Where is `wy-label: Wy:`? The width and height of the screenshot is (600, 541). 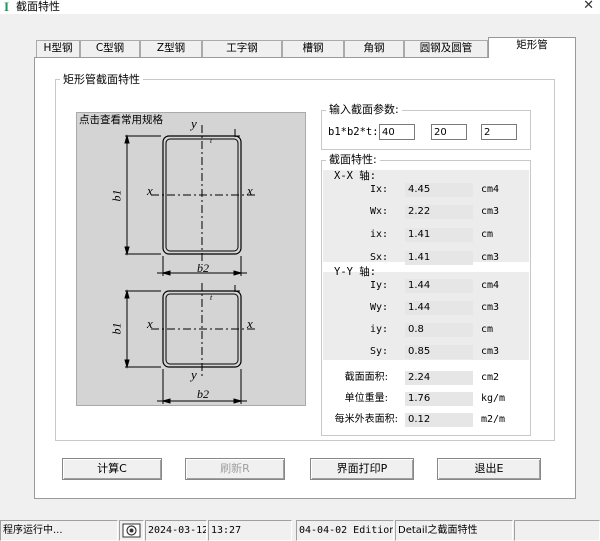
wy-label: Wy: is located at coordinates (378, 307).